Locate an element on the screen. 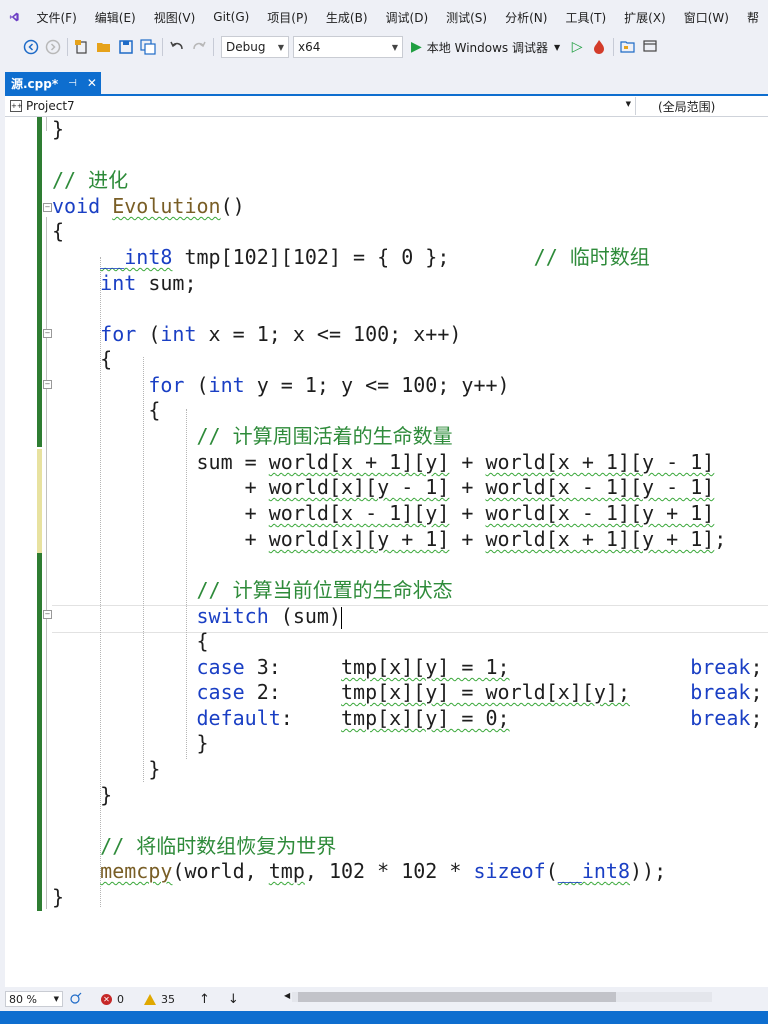 The image size is (768, 1024). menu-extensions: 扩展(X) is located at coordinates (645, 17).